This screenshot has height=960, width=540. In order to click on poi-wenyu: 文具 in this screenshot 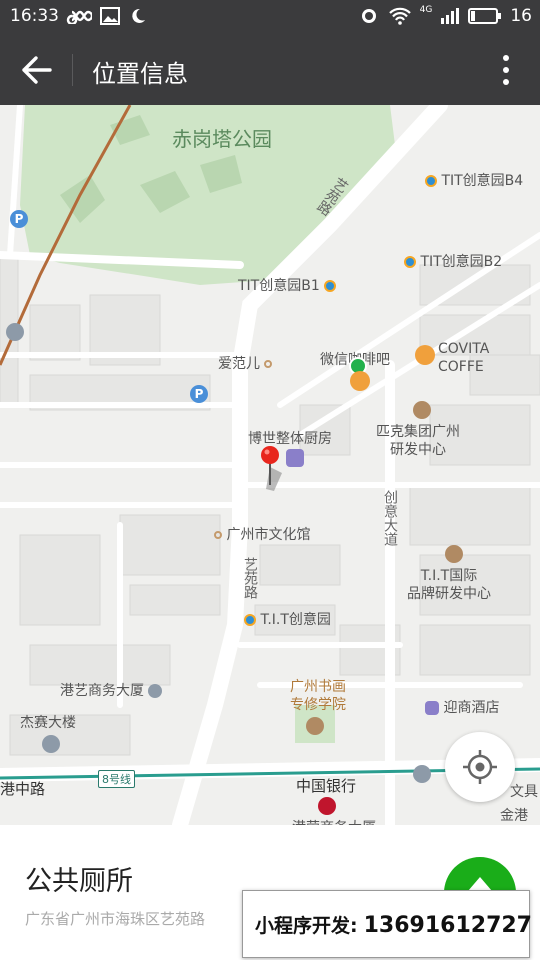, I will do `click(524, 791)`.